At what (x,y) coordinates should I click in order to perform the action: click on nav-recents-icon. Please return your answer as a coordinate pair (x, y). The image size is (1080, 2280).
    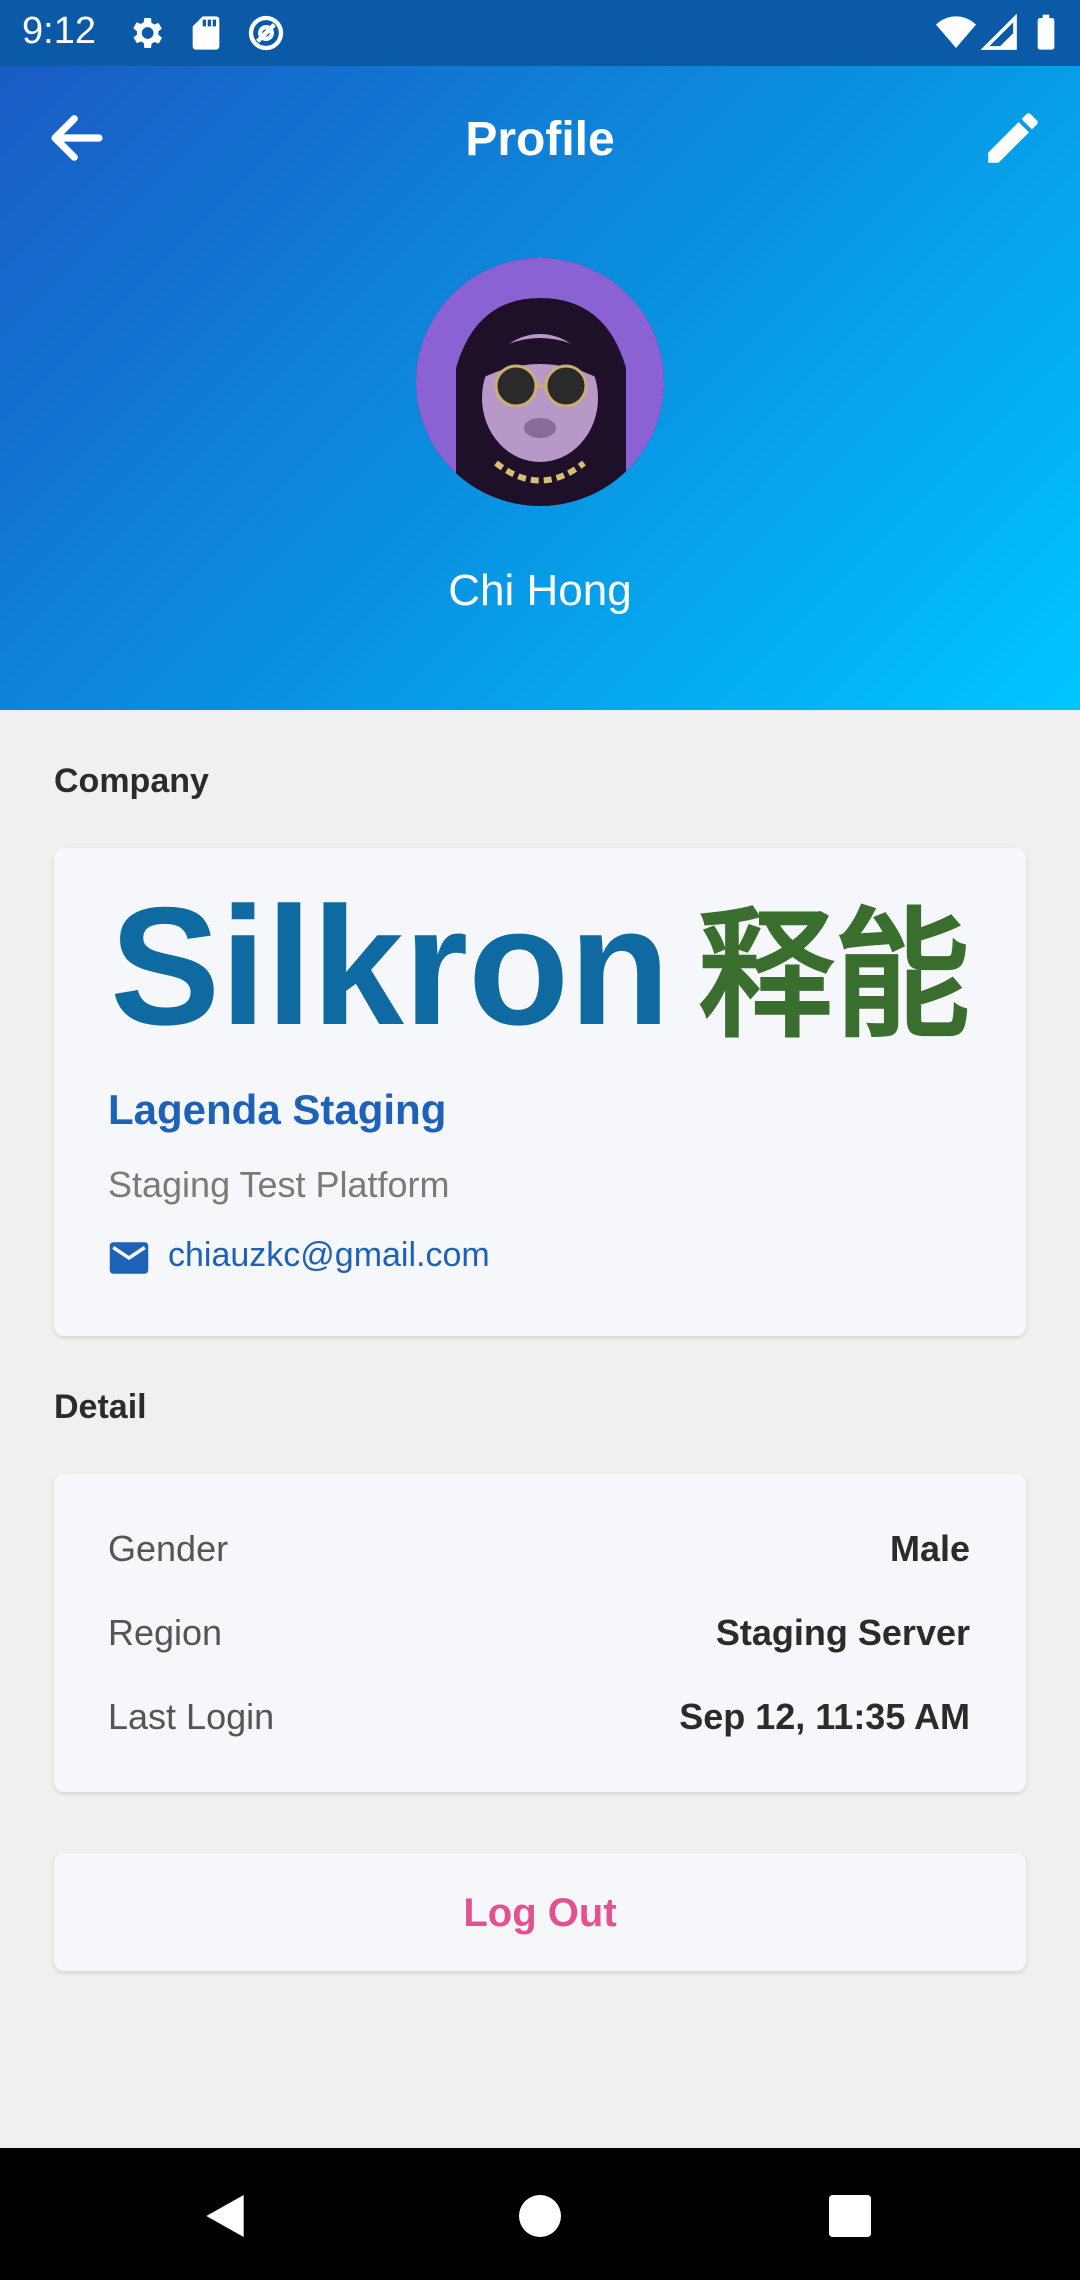
    Looking at the image, I should click on (850, 2216).